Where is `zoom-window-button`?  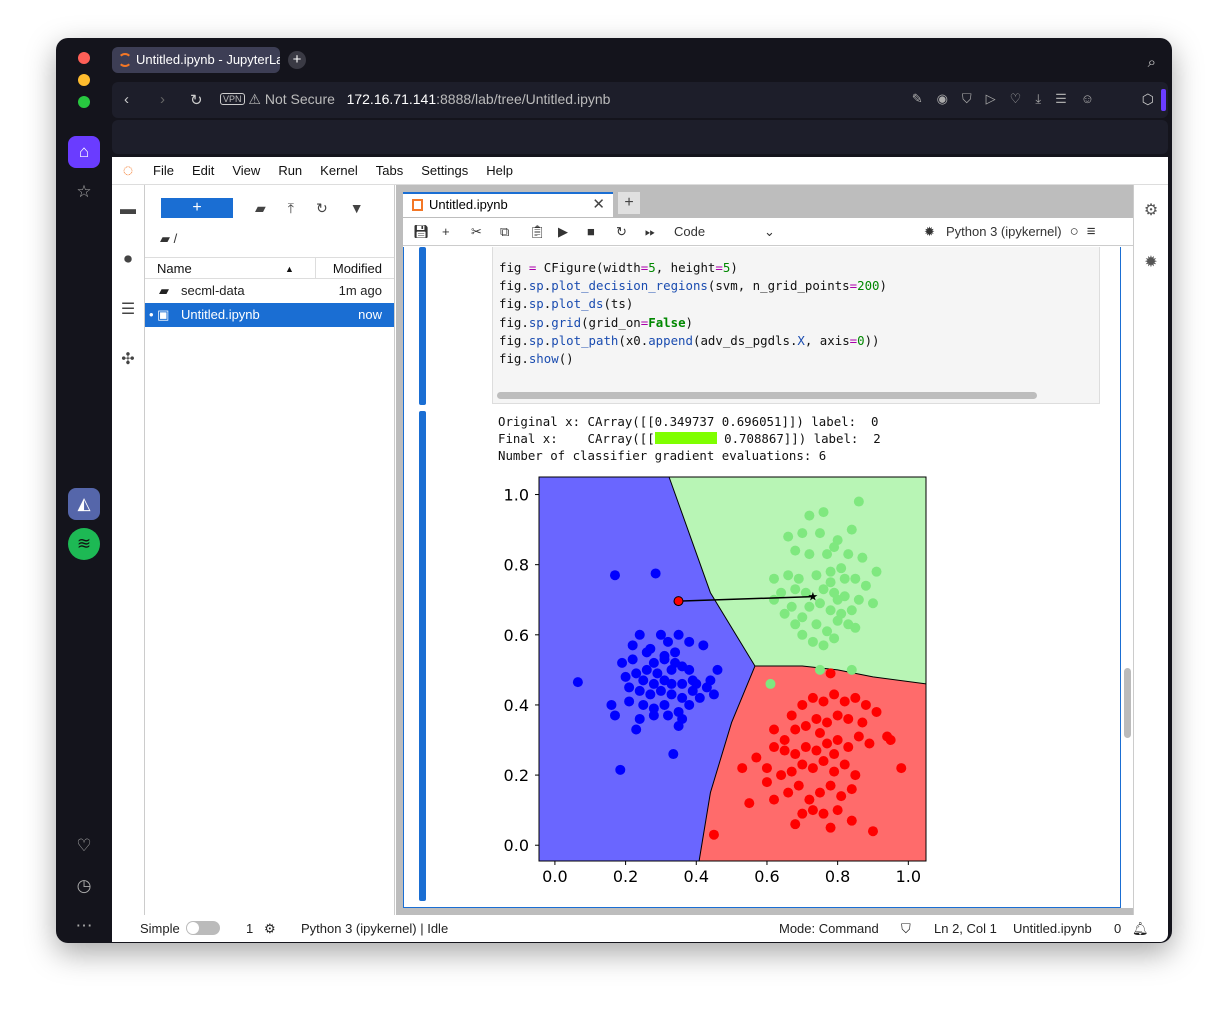 zoom-window-button is located at coordinates (84, 102).